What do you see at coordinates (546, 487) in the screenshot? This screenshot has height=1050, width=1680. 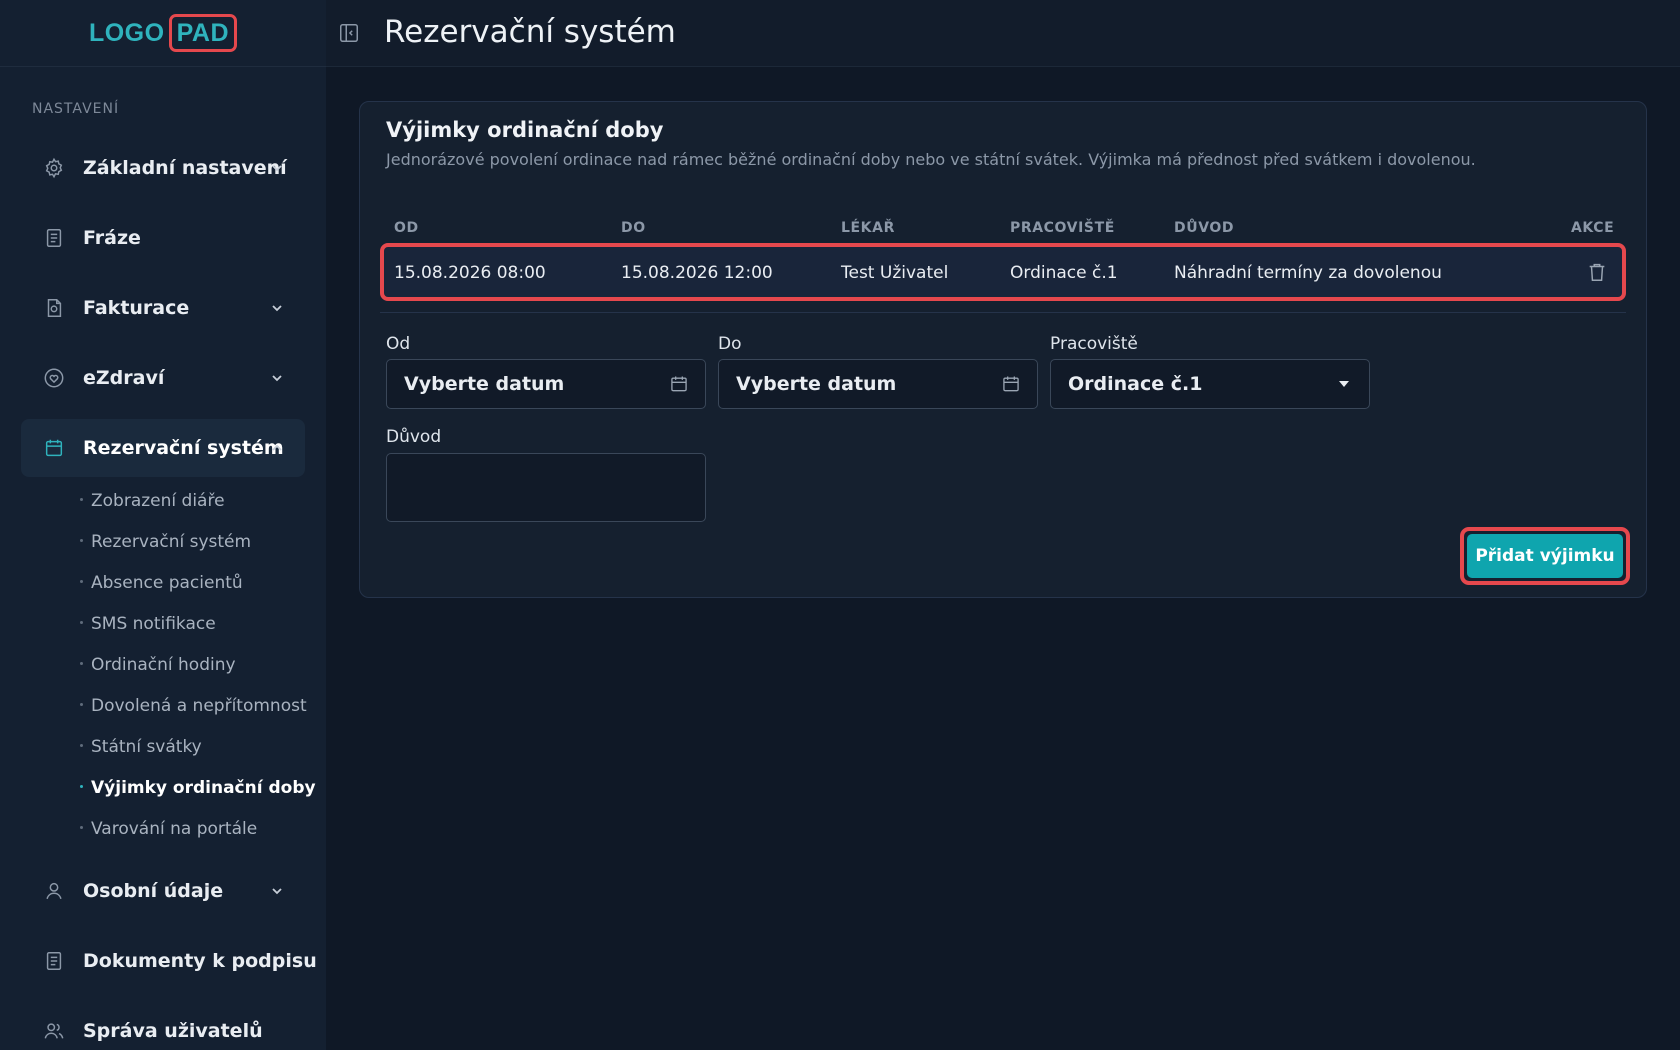 I see `duvod-textarea` at bounding box center [546, 487].